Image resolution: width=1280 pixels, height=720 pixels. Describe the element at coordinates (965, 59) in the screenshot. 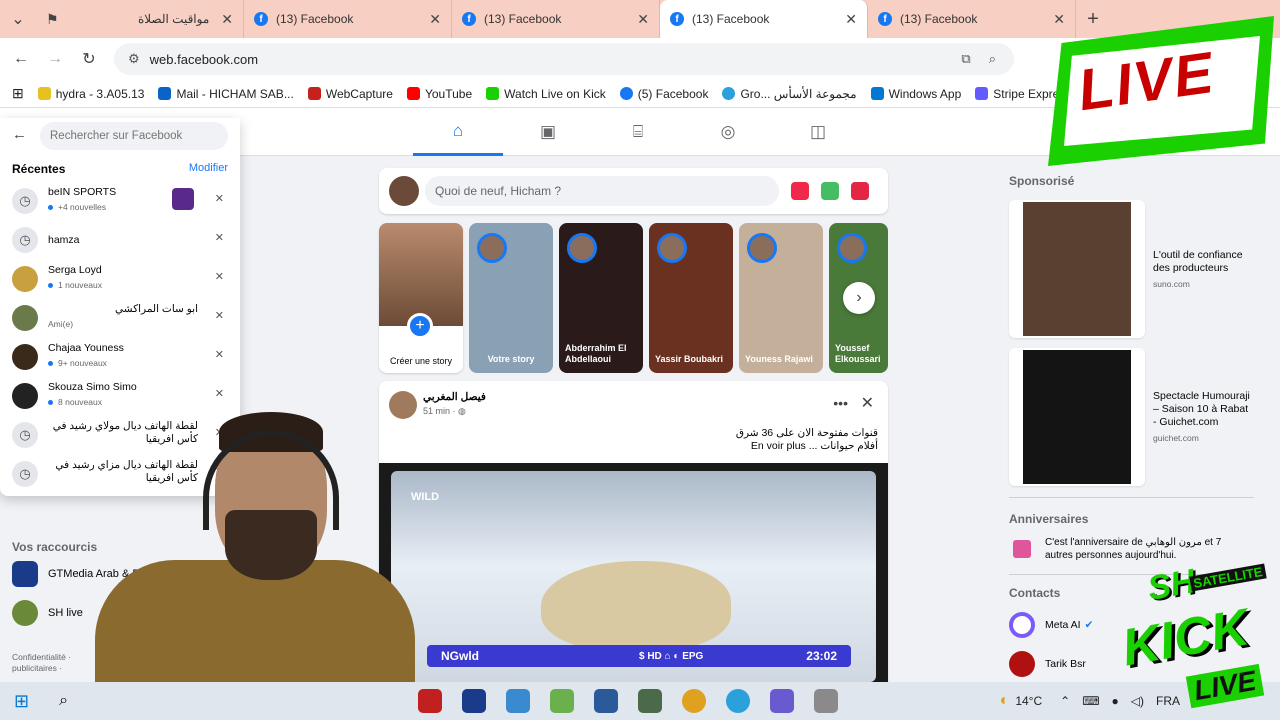

I see `install-icon: ⧉` at that location.